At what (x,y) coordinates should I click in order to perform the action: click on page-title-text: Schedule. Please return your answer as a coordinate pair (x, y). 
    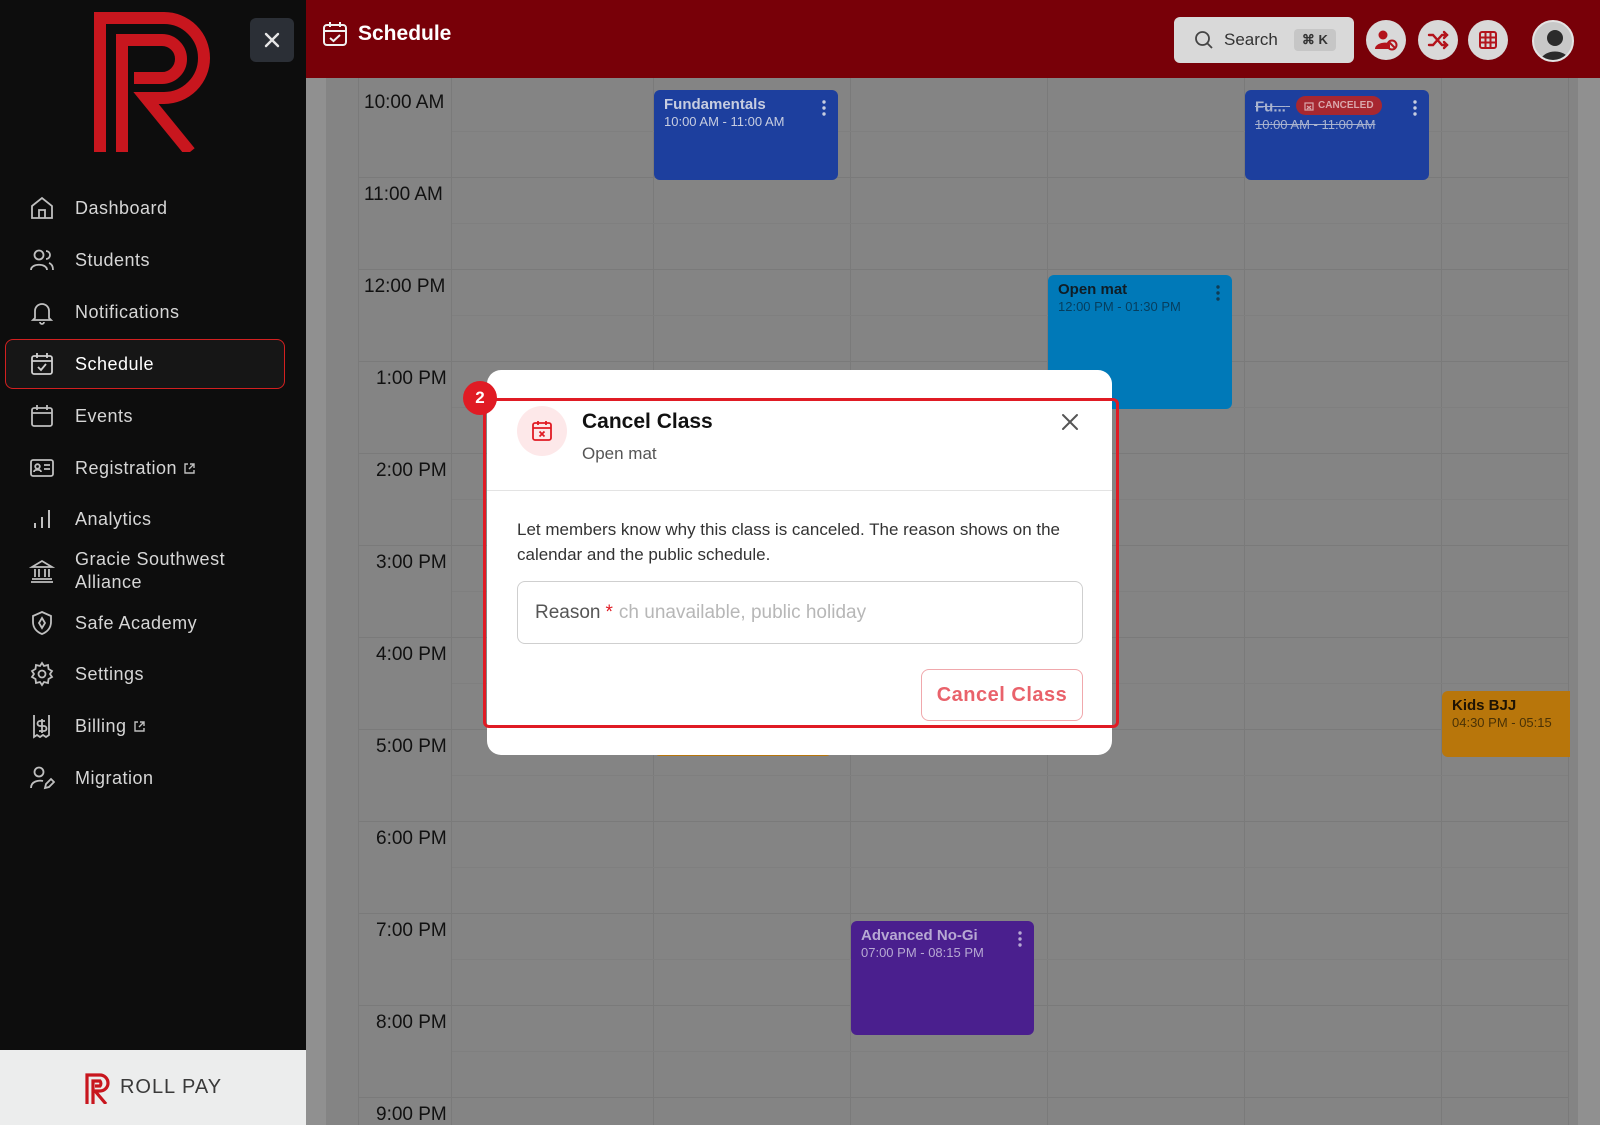
    Looking at the image, I should click on (405, 33).